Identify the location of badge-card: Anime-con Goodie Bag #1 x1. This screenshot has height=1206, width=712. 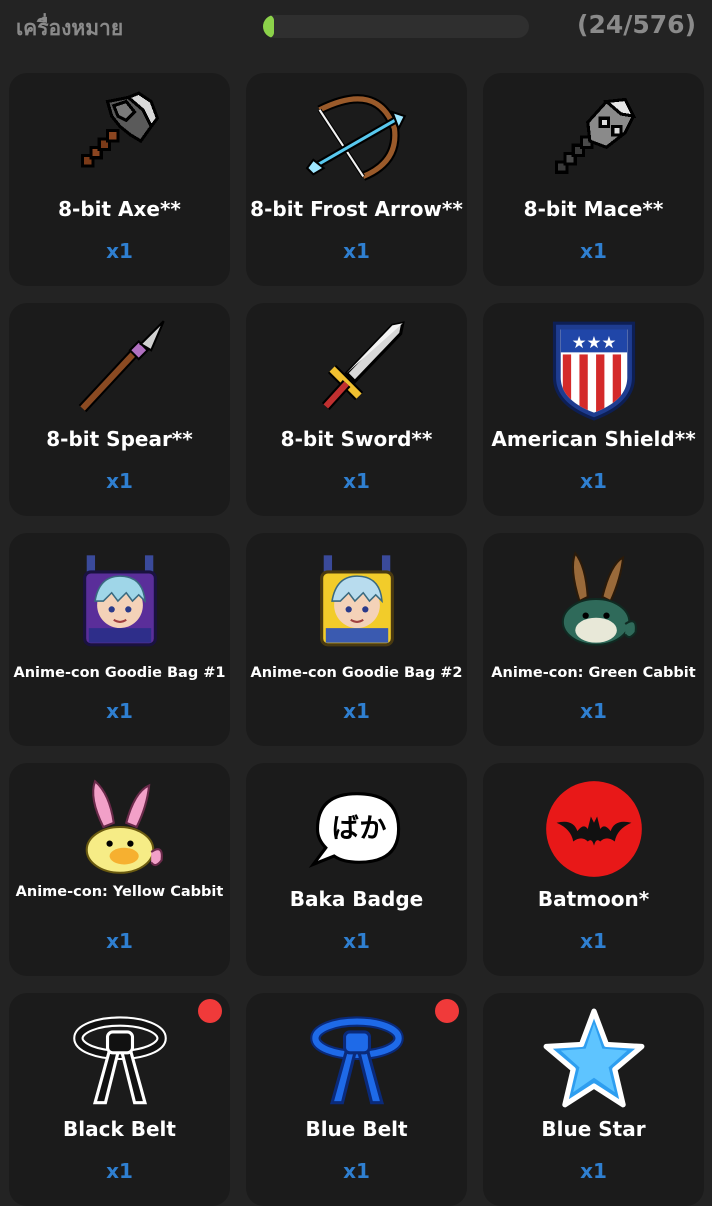
(119, 639).